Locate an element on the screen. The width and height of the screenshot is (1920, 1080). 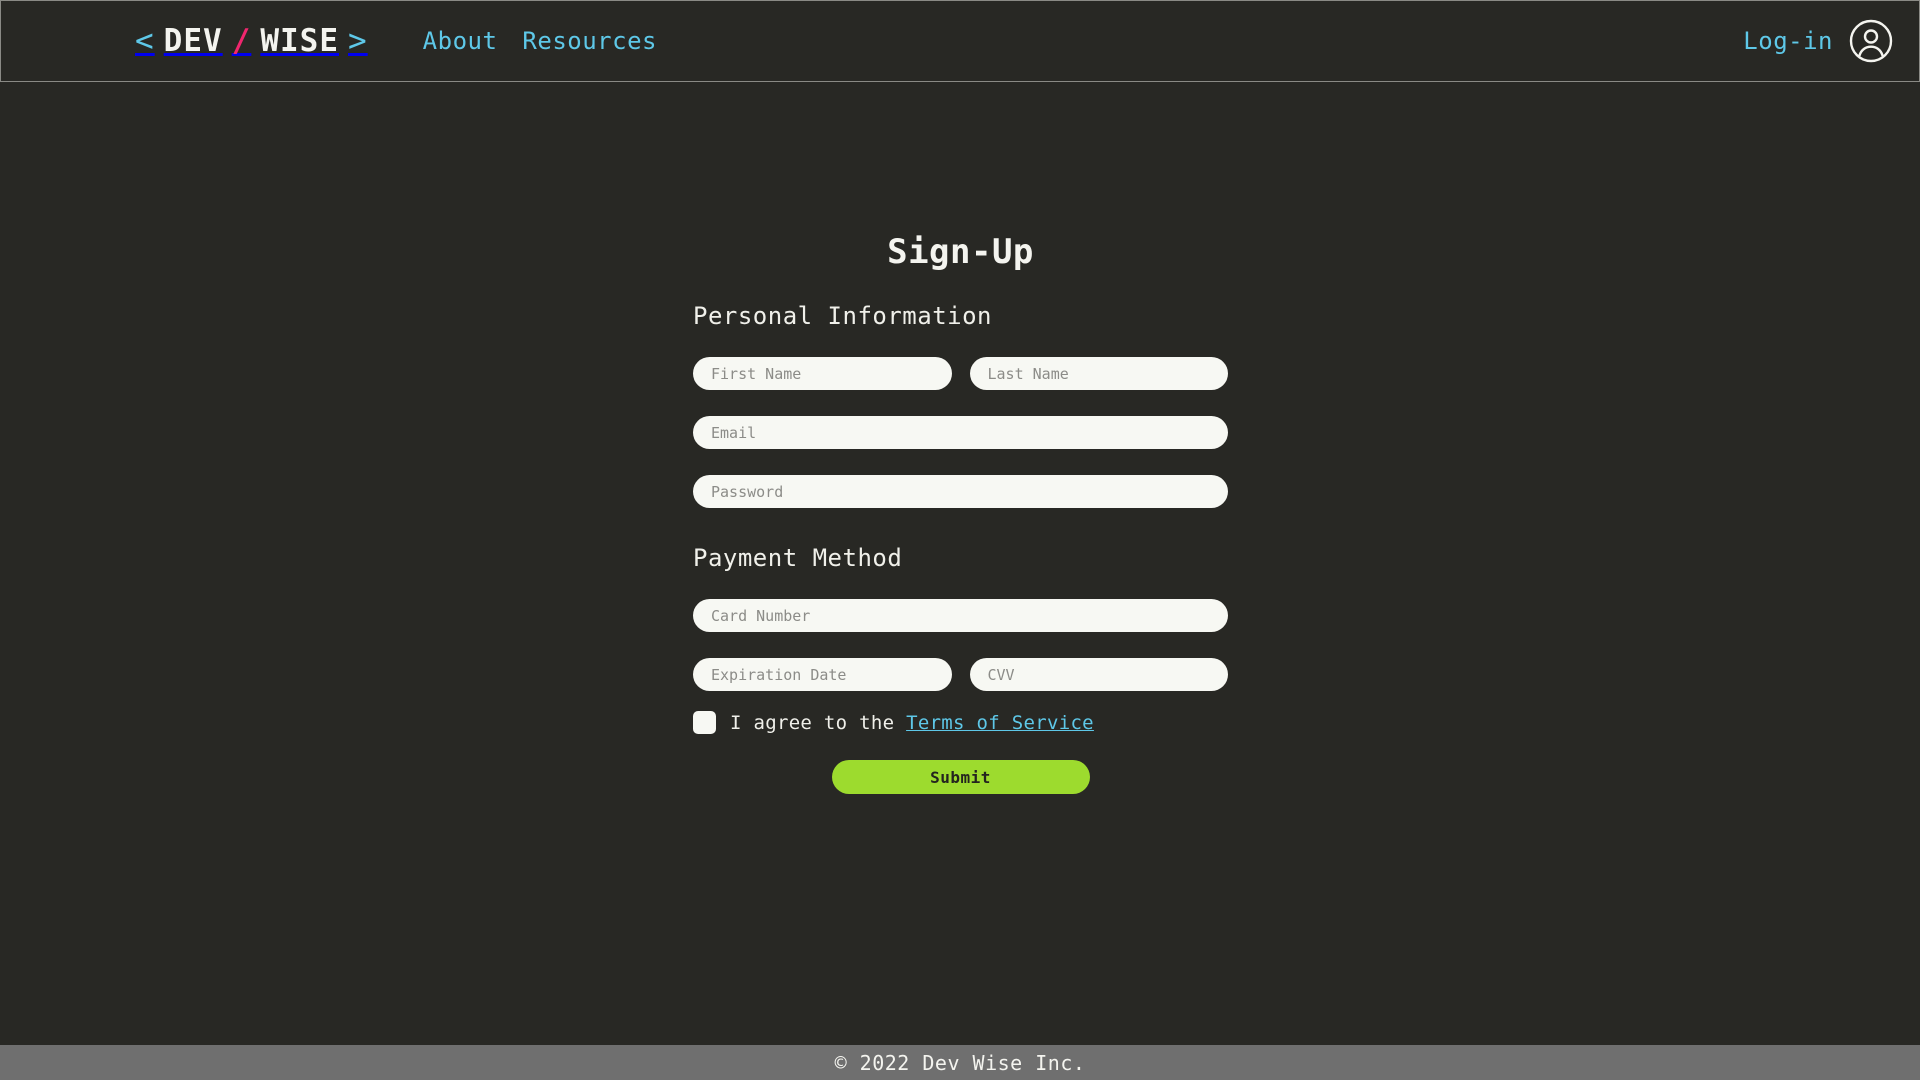
email-field-row is located at coordinates (960, 432).